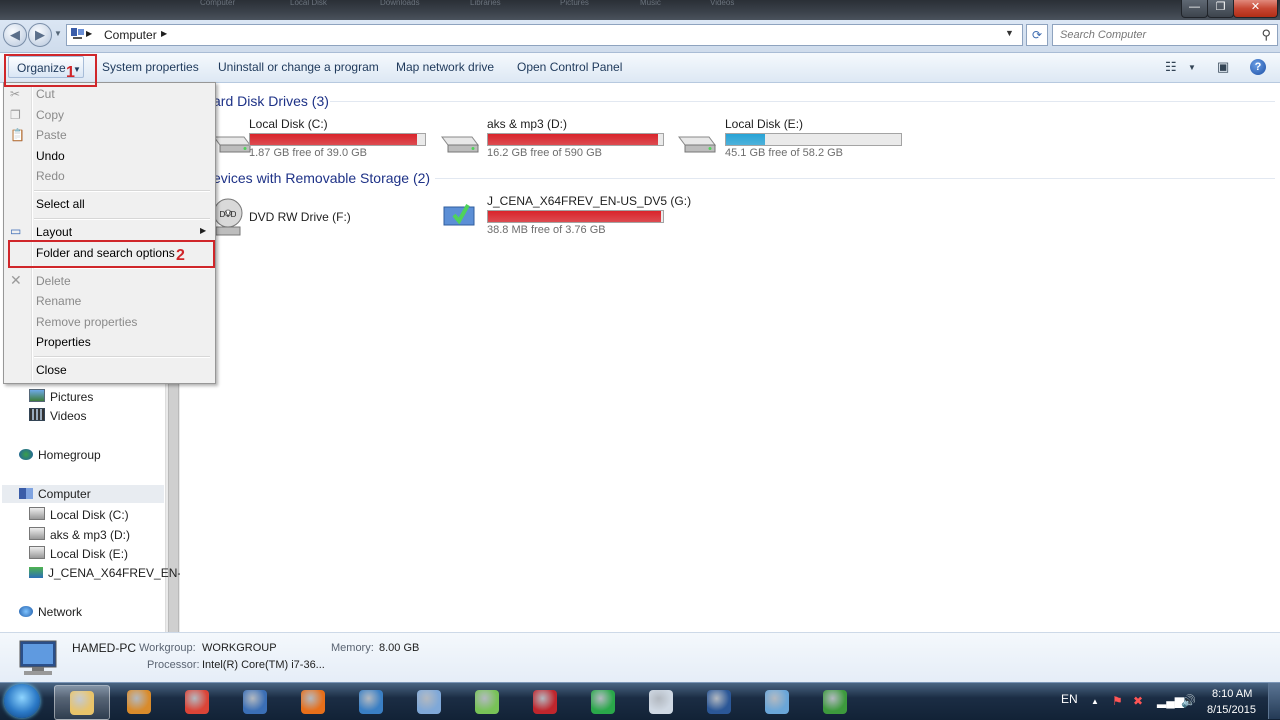  Describe the element at coordinates (173, 665) in the screenshot. I see `processor-label: Processor:` at that location.